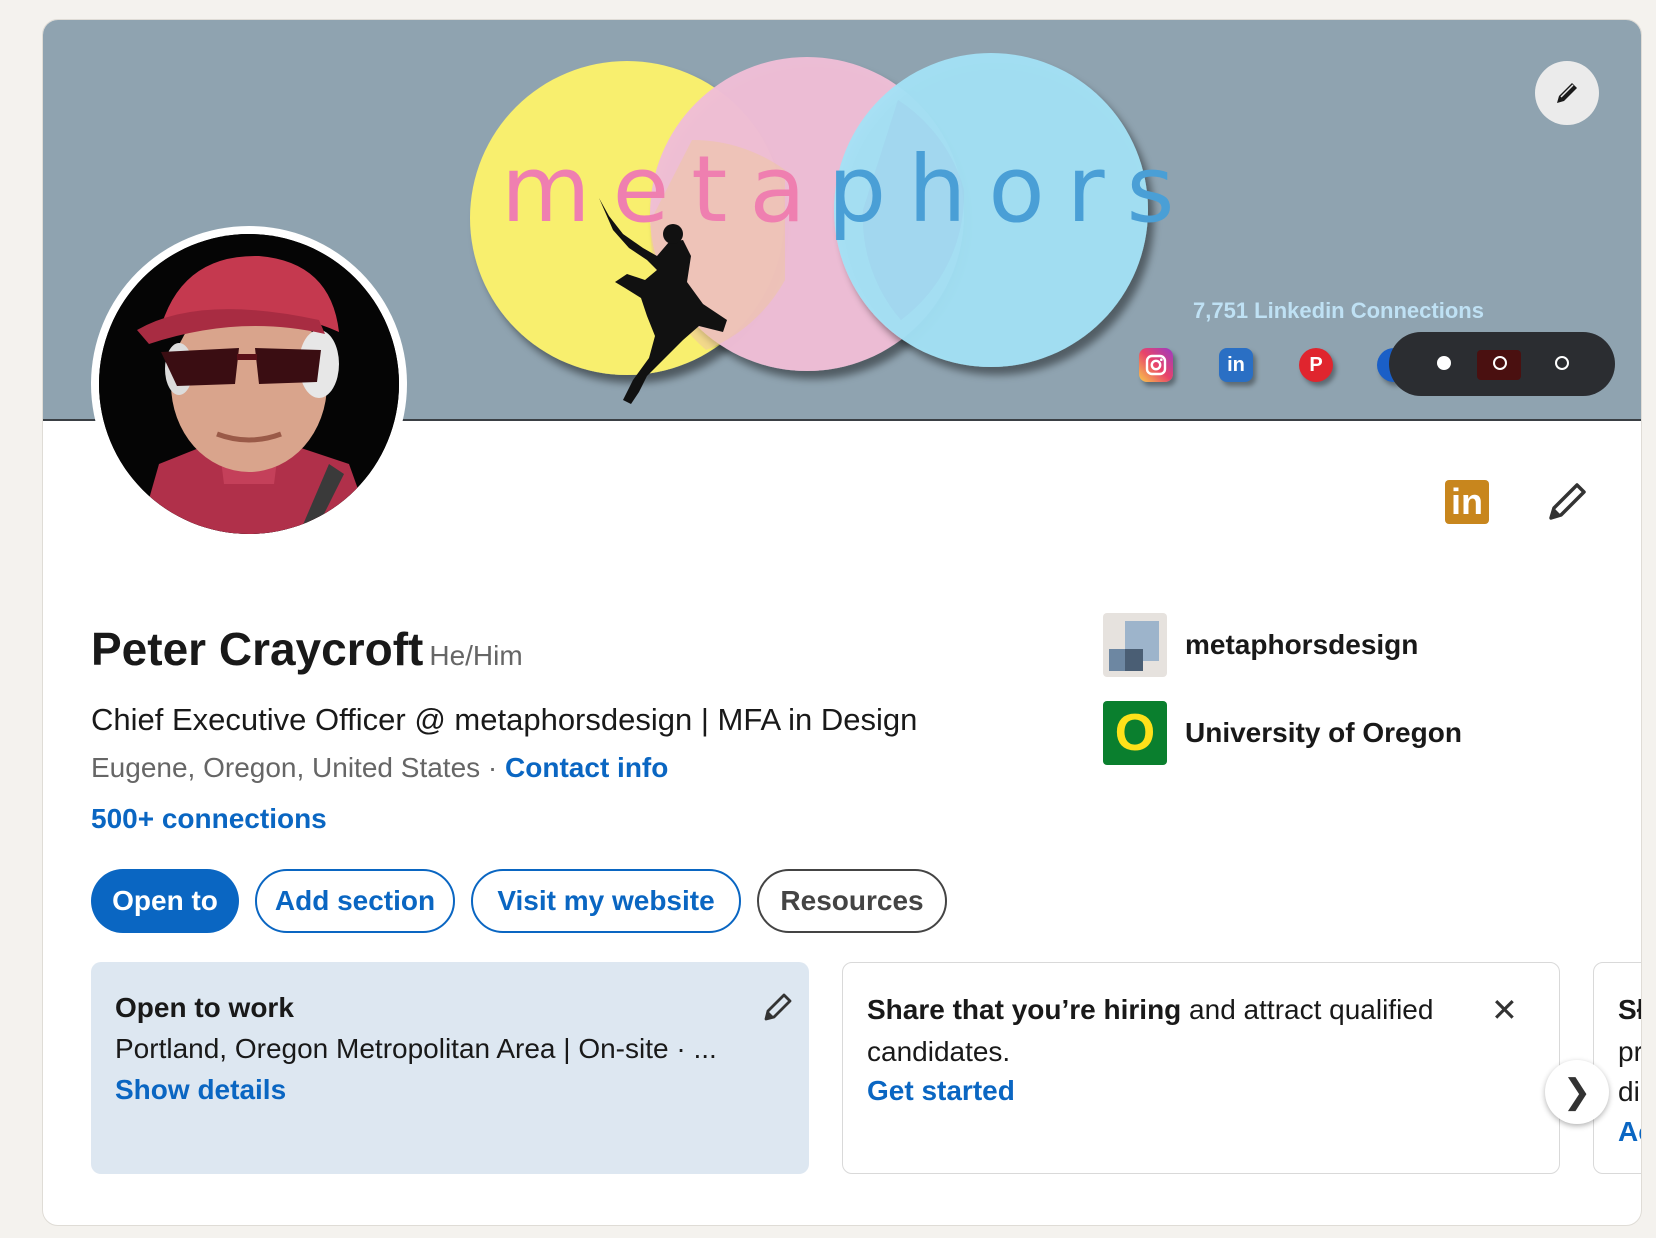 The width and height of the screenshot is (1656, 1238). What do you see at coordinates (355, 901) in the screenshot?
I see `add-section-button: Add section` at bounding box center [355, 901].